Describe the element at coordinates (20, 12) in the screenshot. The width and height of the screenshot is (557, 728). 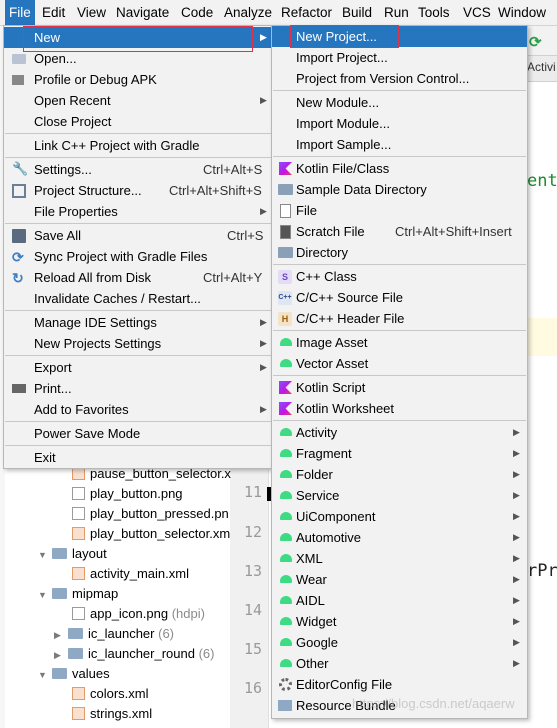
I see `menu-file: File` at that location.